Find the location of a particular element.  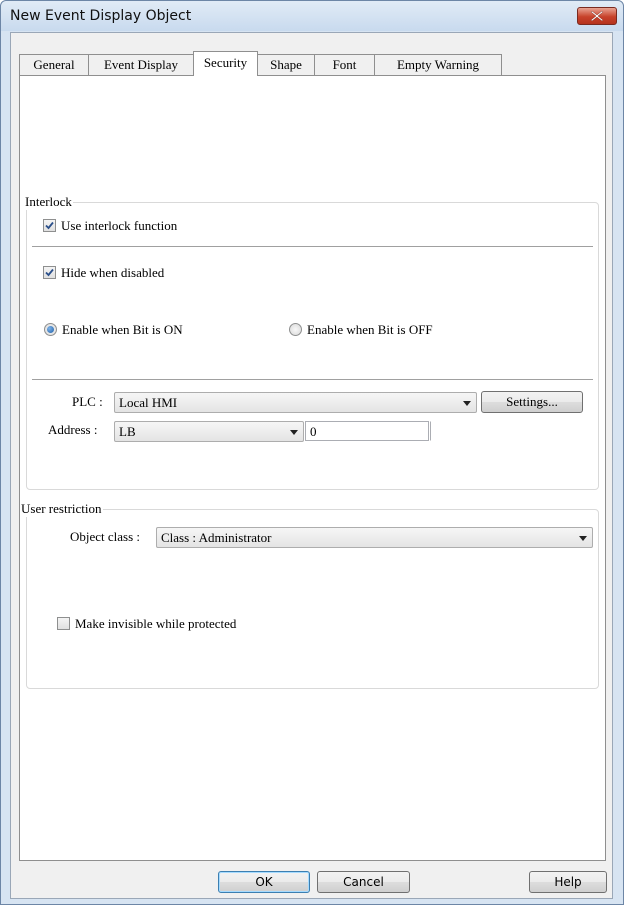

close-icon is located at coordinates (597, 16).